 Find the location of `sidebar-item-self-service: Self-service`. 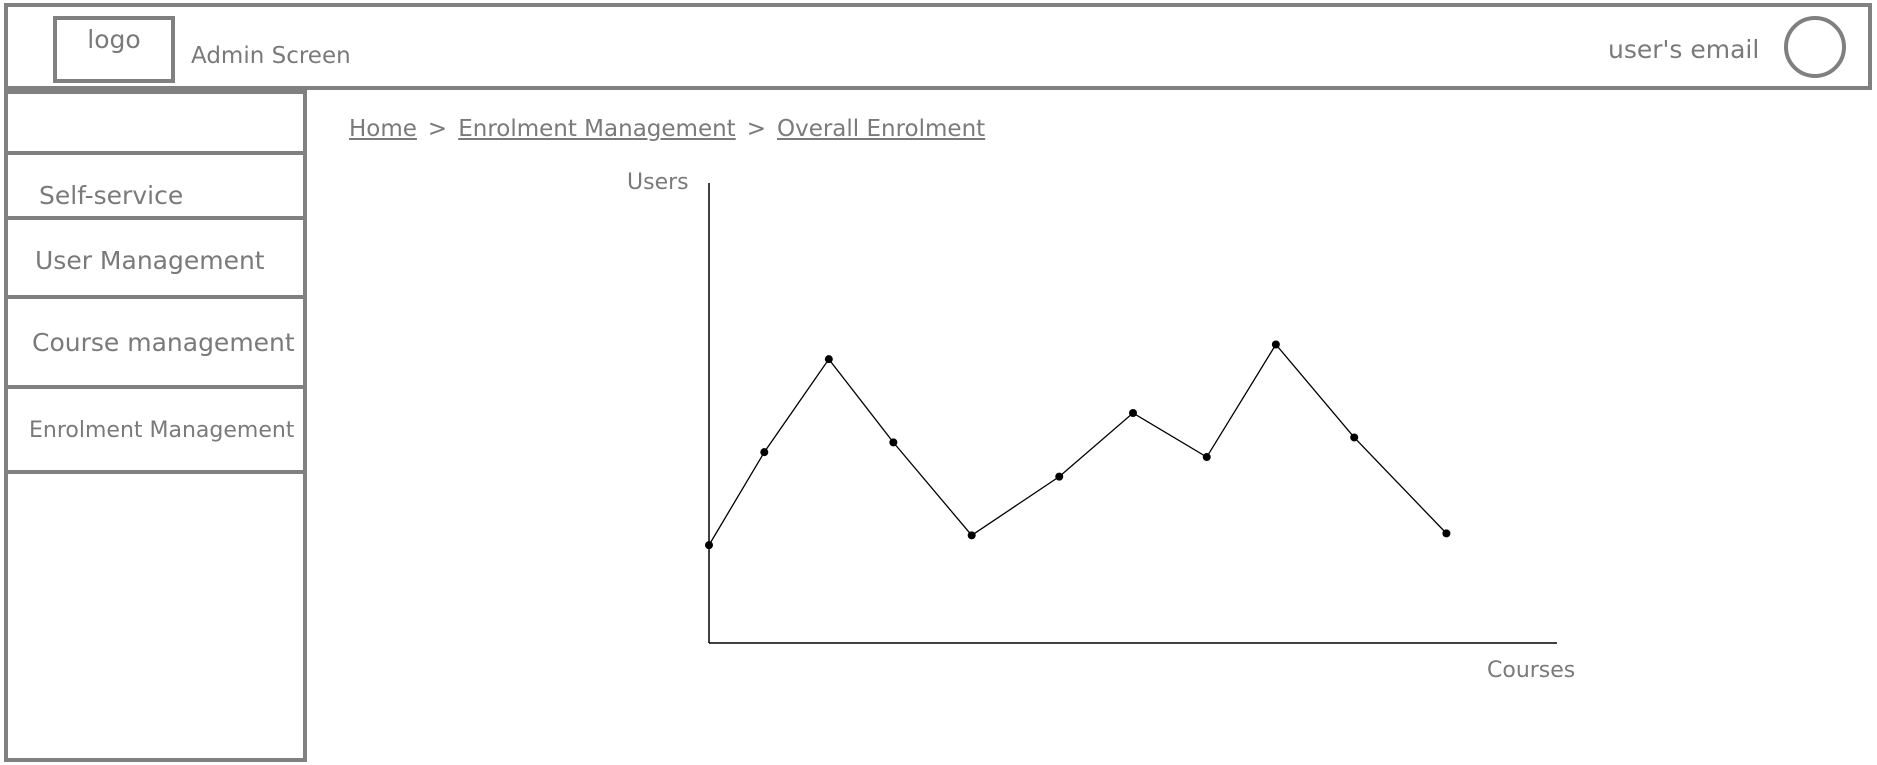

sidebar-item-self-service: Self-service is located at coordinates (155, 187).